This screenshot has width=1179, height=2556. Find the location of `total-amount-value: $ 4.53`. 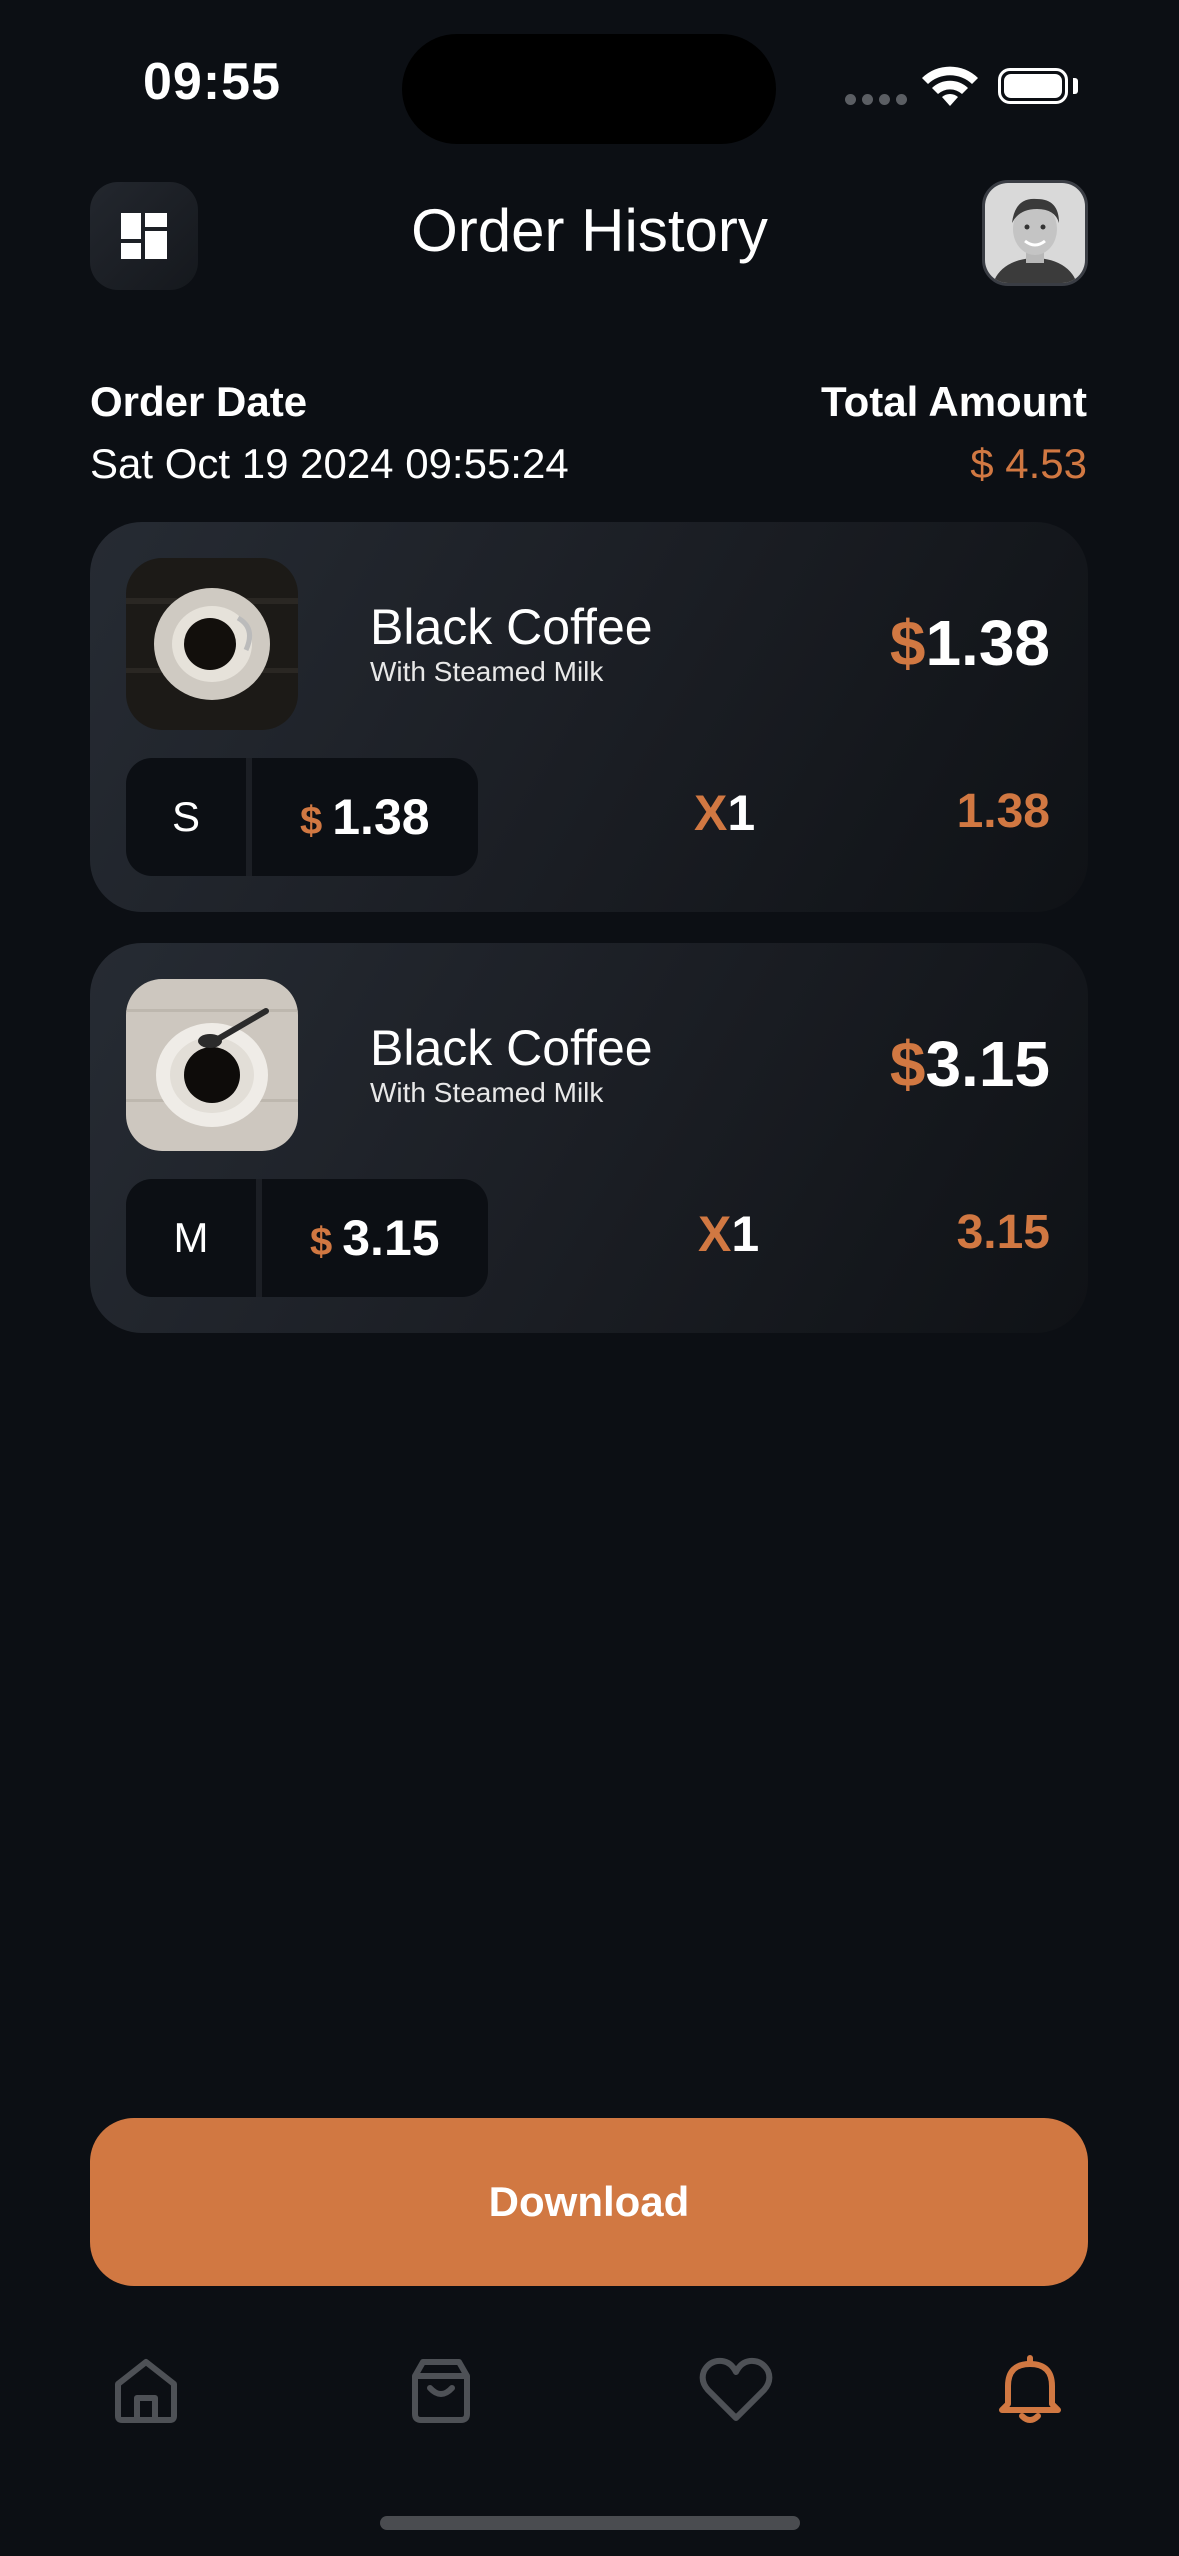

total-amount-value: $ 4.53 is located at coordinates (1028, 463).